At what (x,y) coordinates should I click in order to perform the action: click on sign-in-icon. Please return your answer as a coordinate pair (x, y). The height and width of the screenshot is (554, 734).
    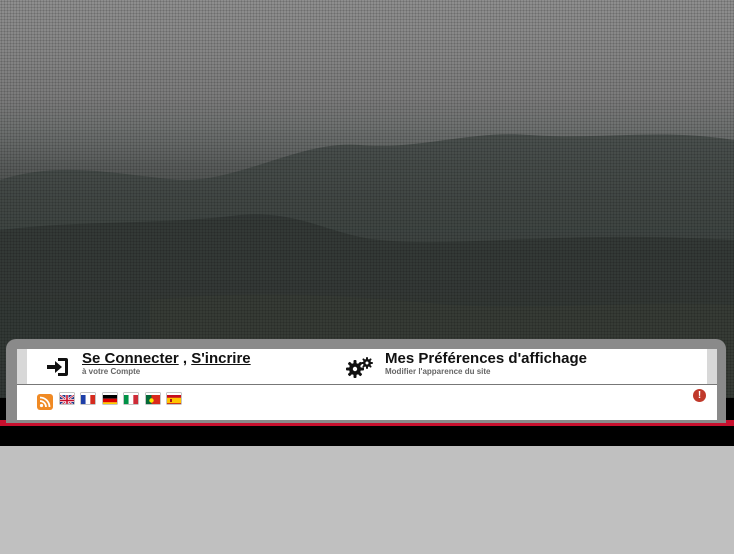
    Looking at the image, I should click on (57, 367).